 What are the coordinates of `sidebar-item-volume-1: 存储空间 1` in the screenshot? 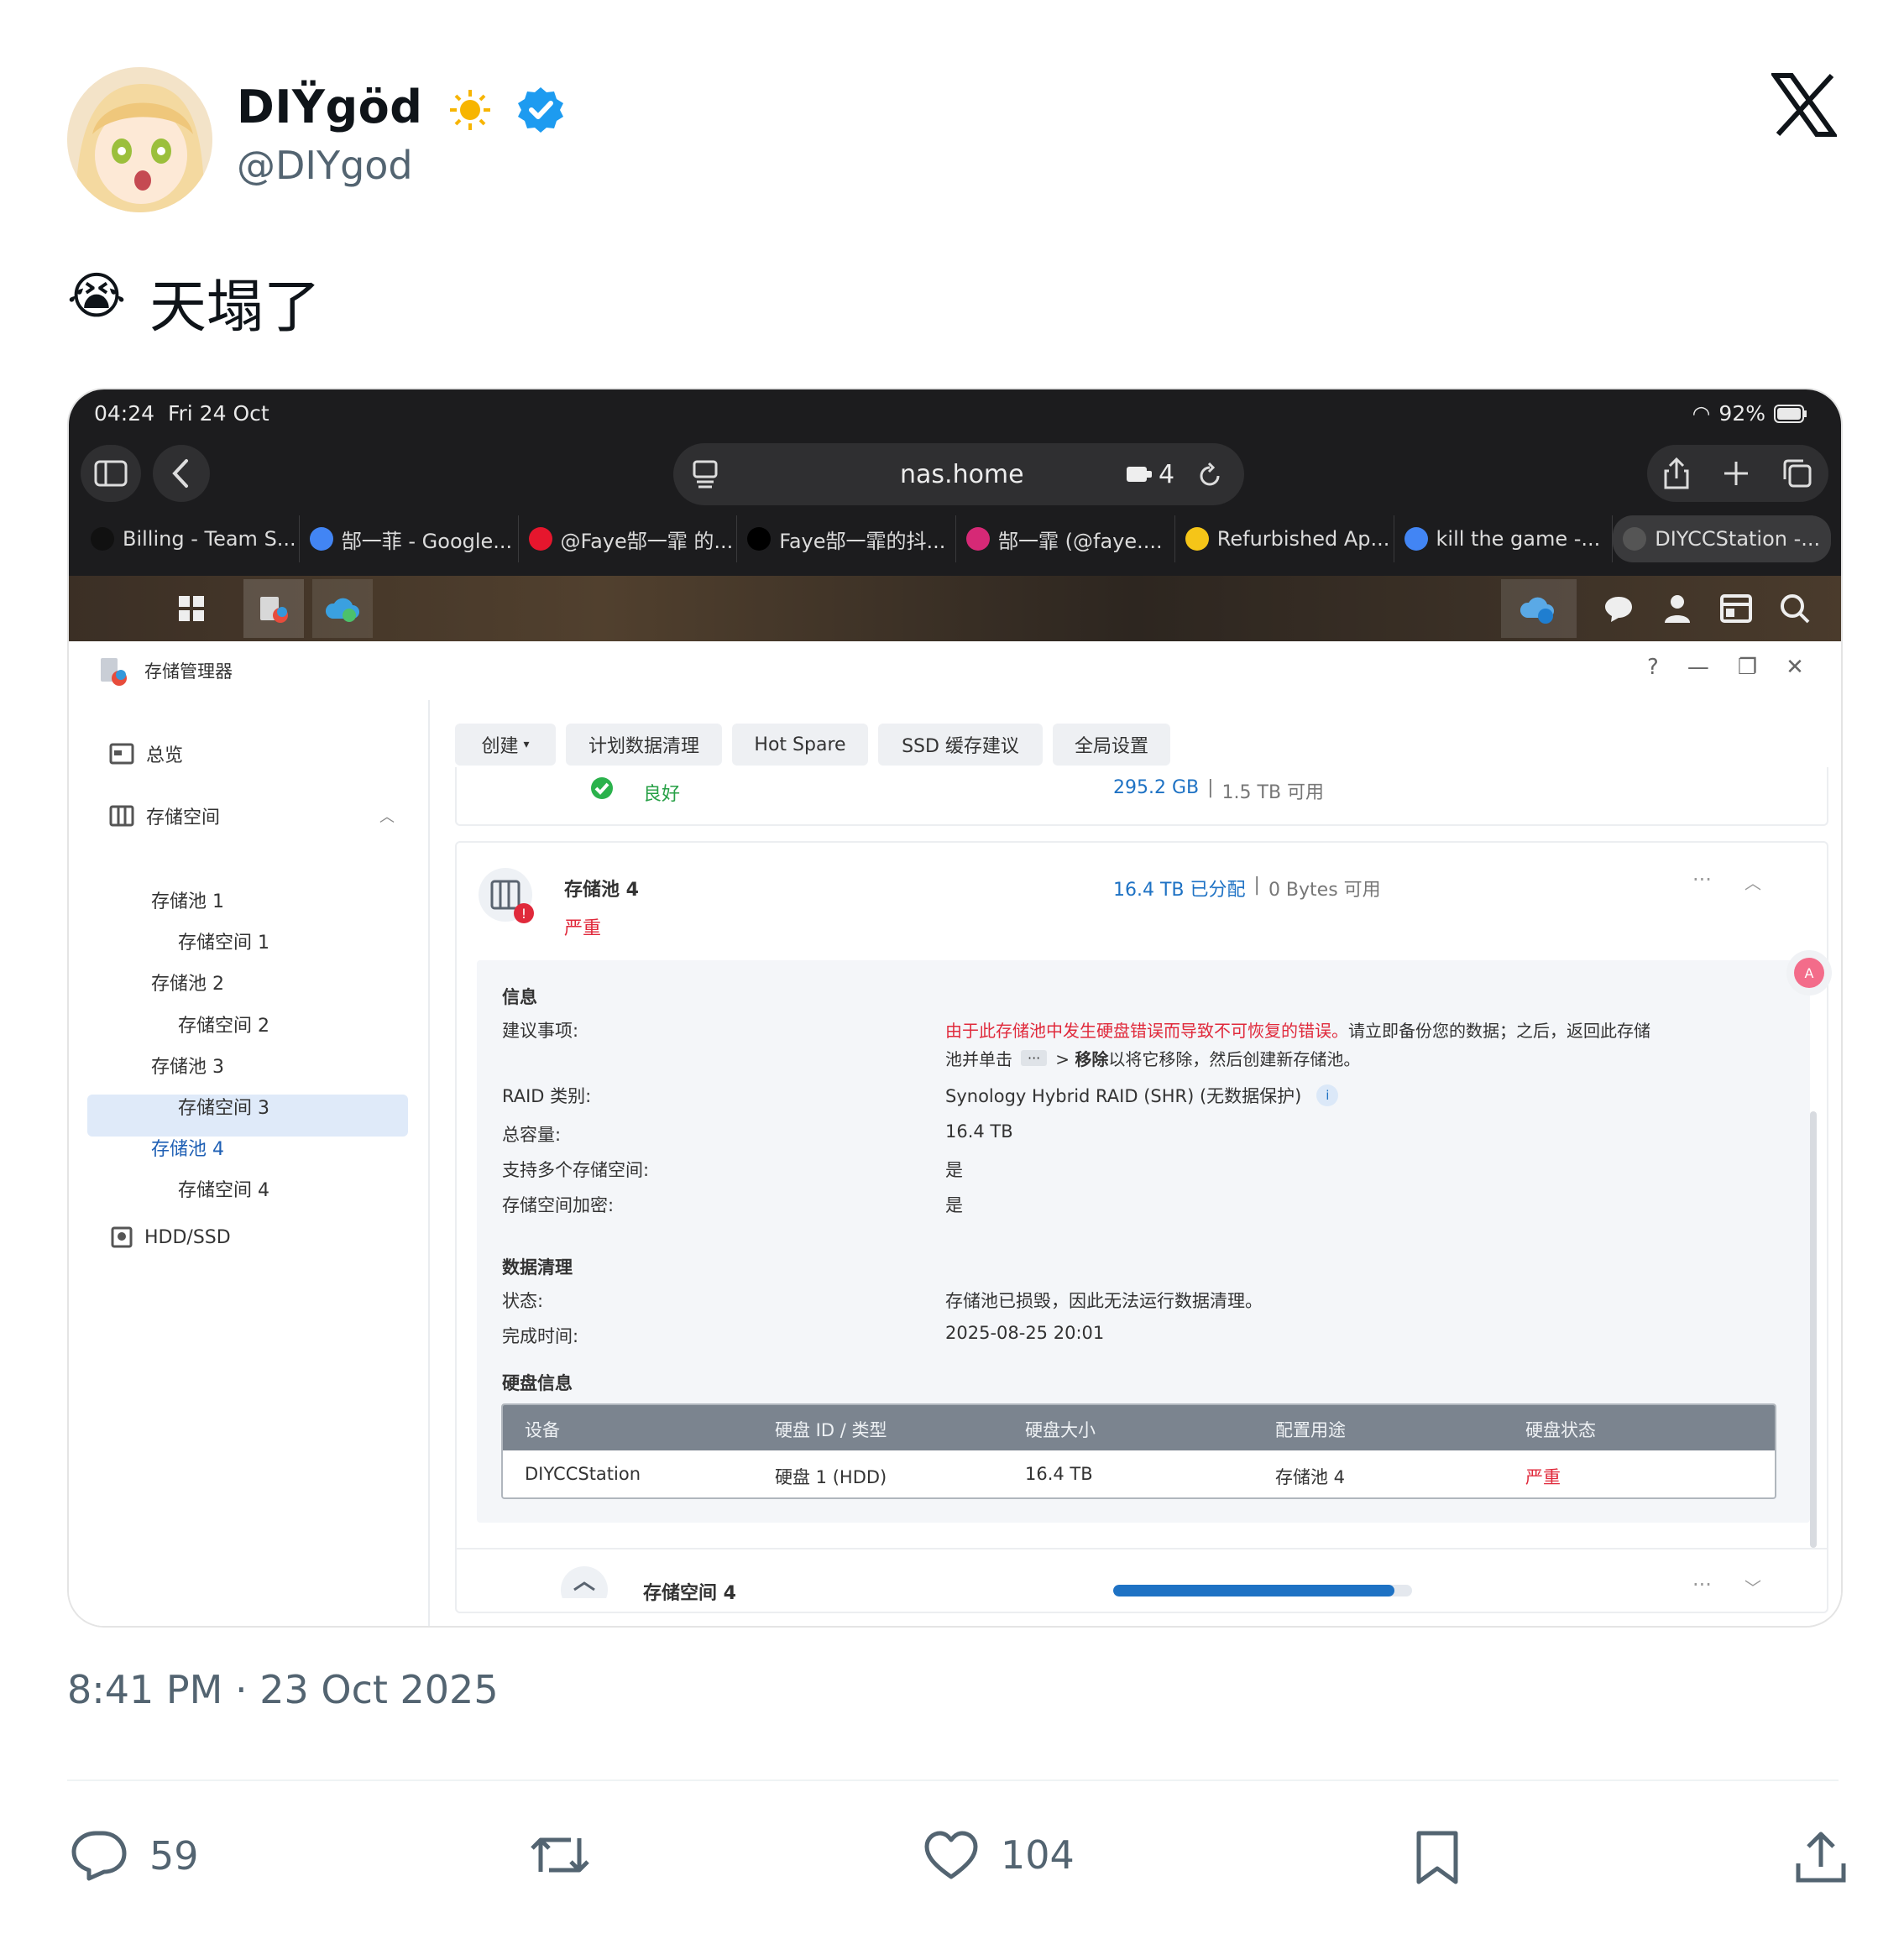 It's located at (223, 941).